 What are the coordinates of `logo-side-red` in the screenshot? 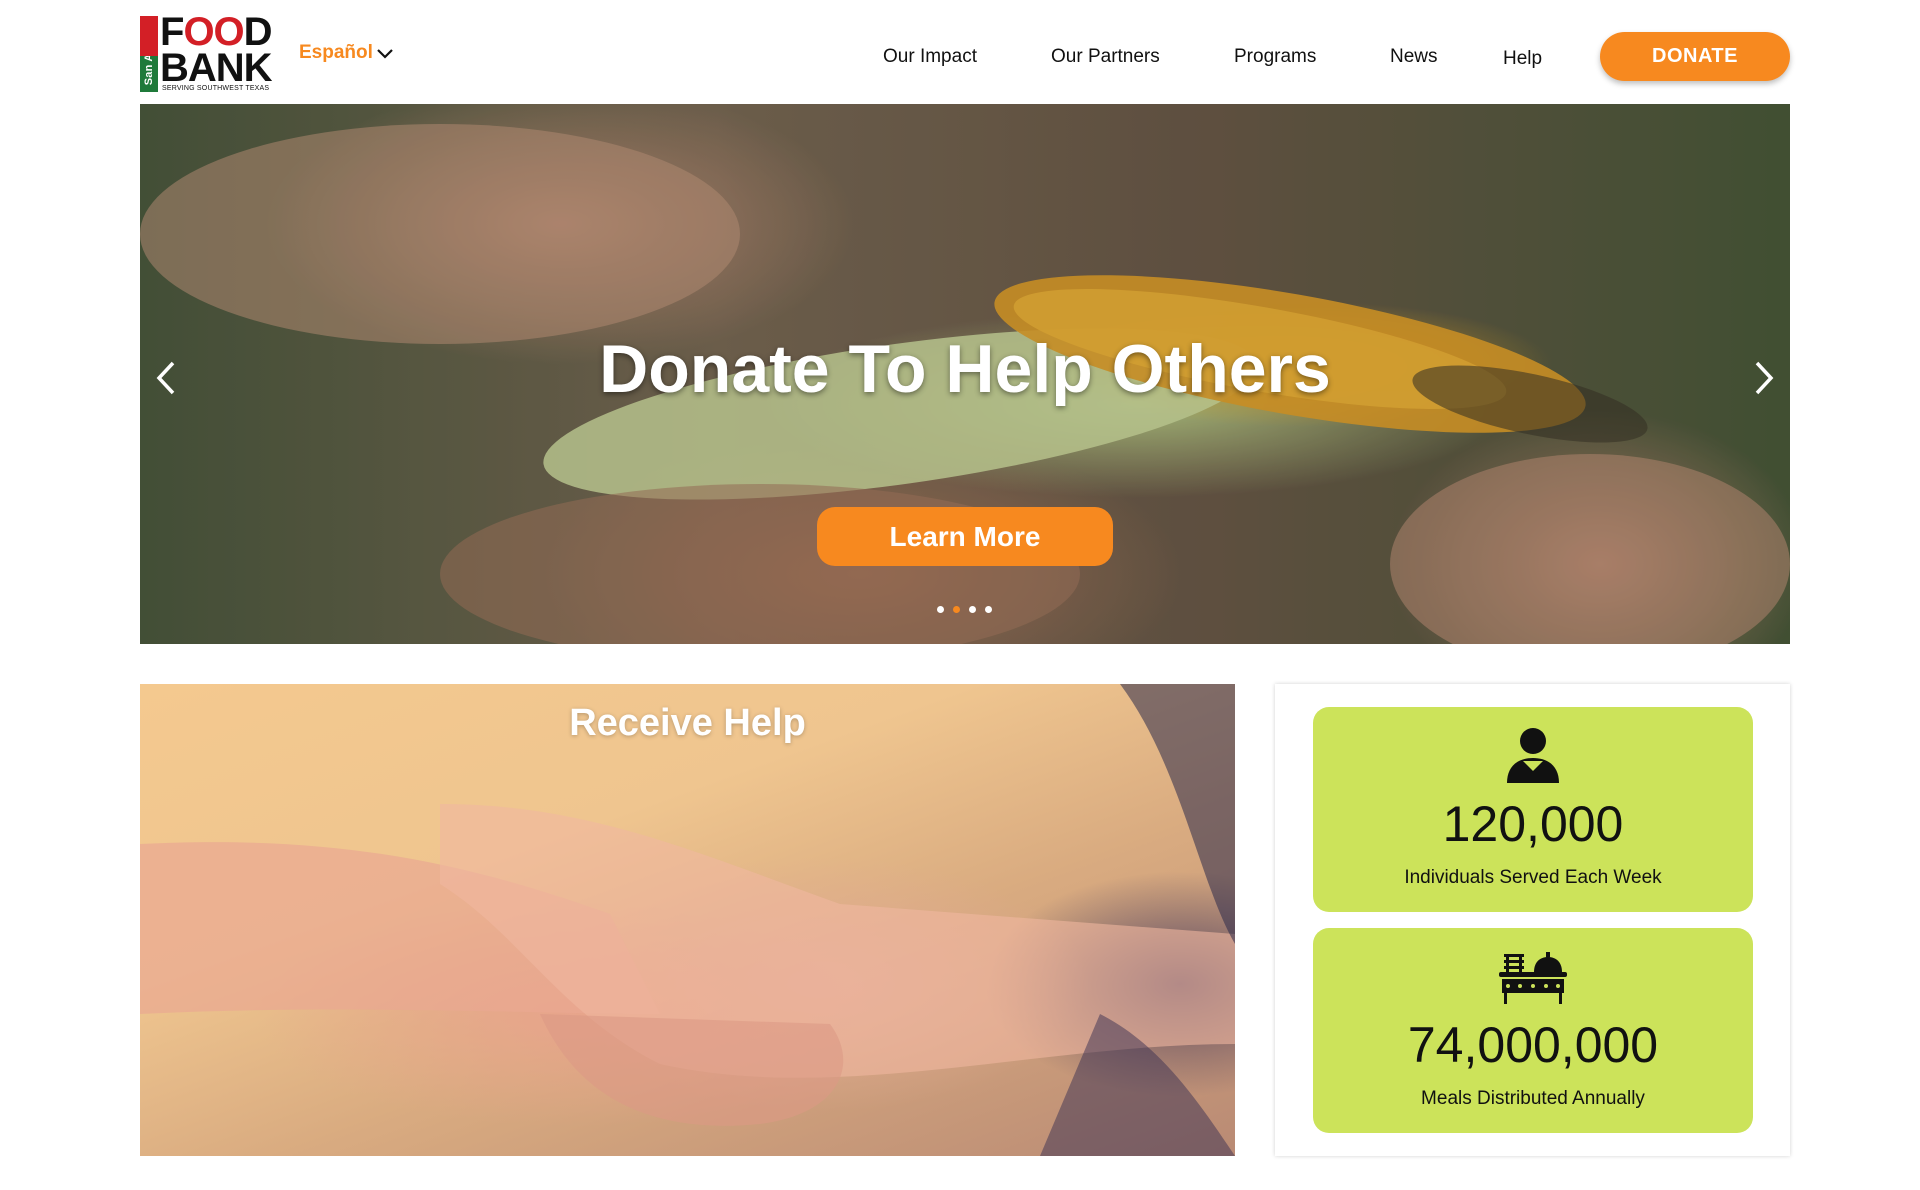 It's located at (149, 36).